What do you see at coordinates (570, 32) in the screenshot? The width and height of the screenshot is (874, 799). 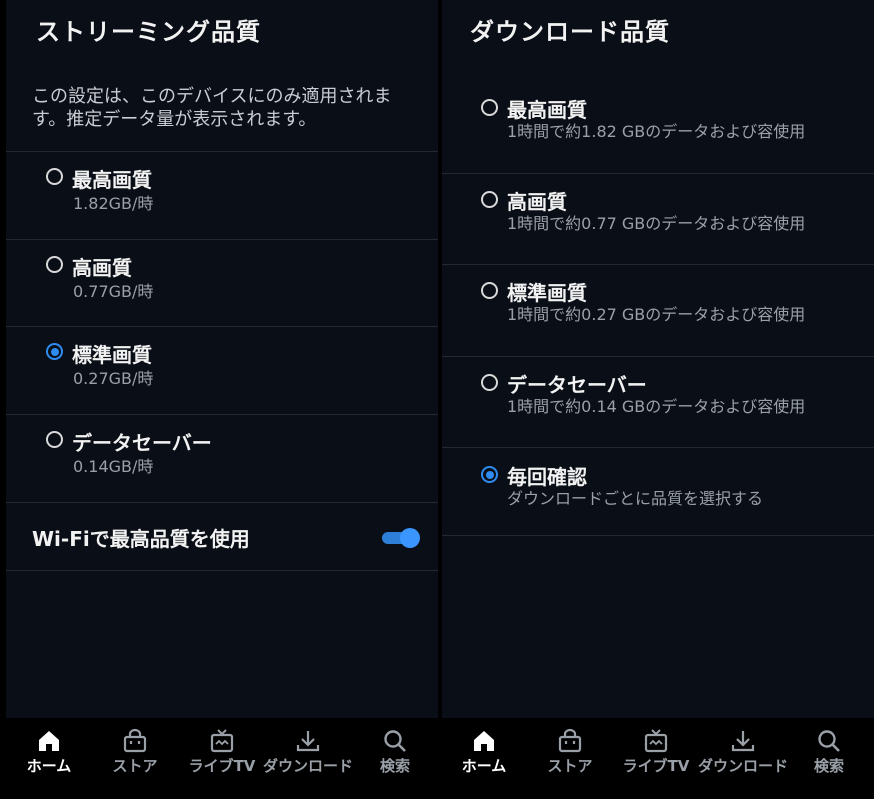 I see `download-quality-title: ダウンロード品質` at bounding box center [570, 32].